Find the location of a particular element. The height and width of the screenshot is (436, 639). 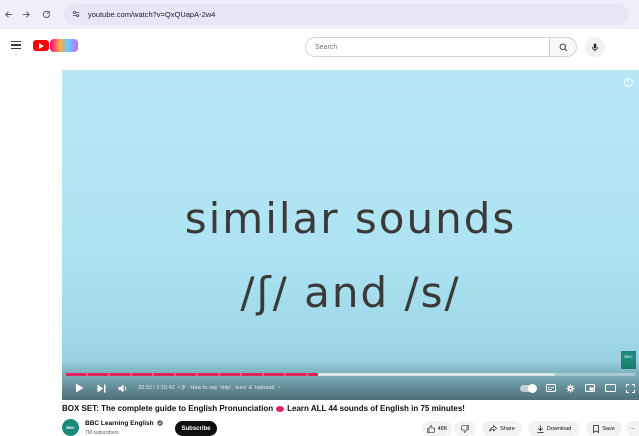

address-bar: youtube.com/watch?v=QxQUapA-2w4 is located at coordinates (346, 14).